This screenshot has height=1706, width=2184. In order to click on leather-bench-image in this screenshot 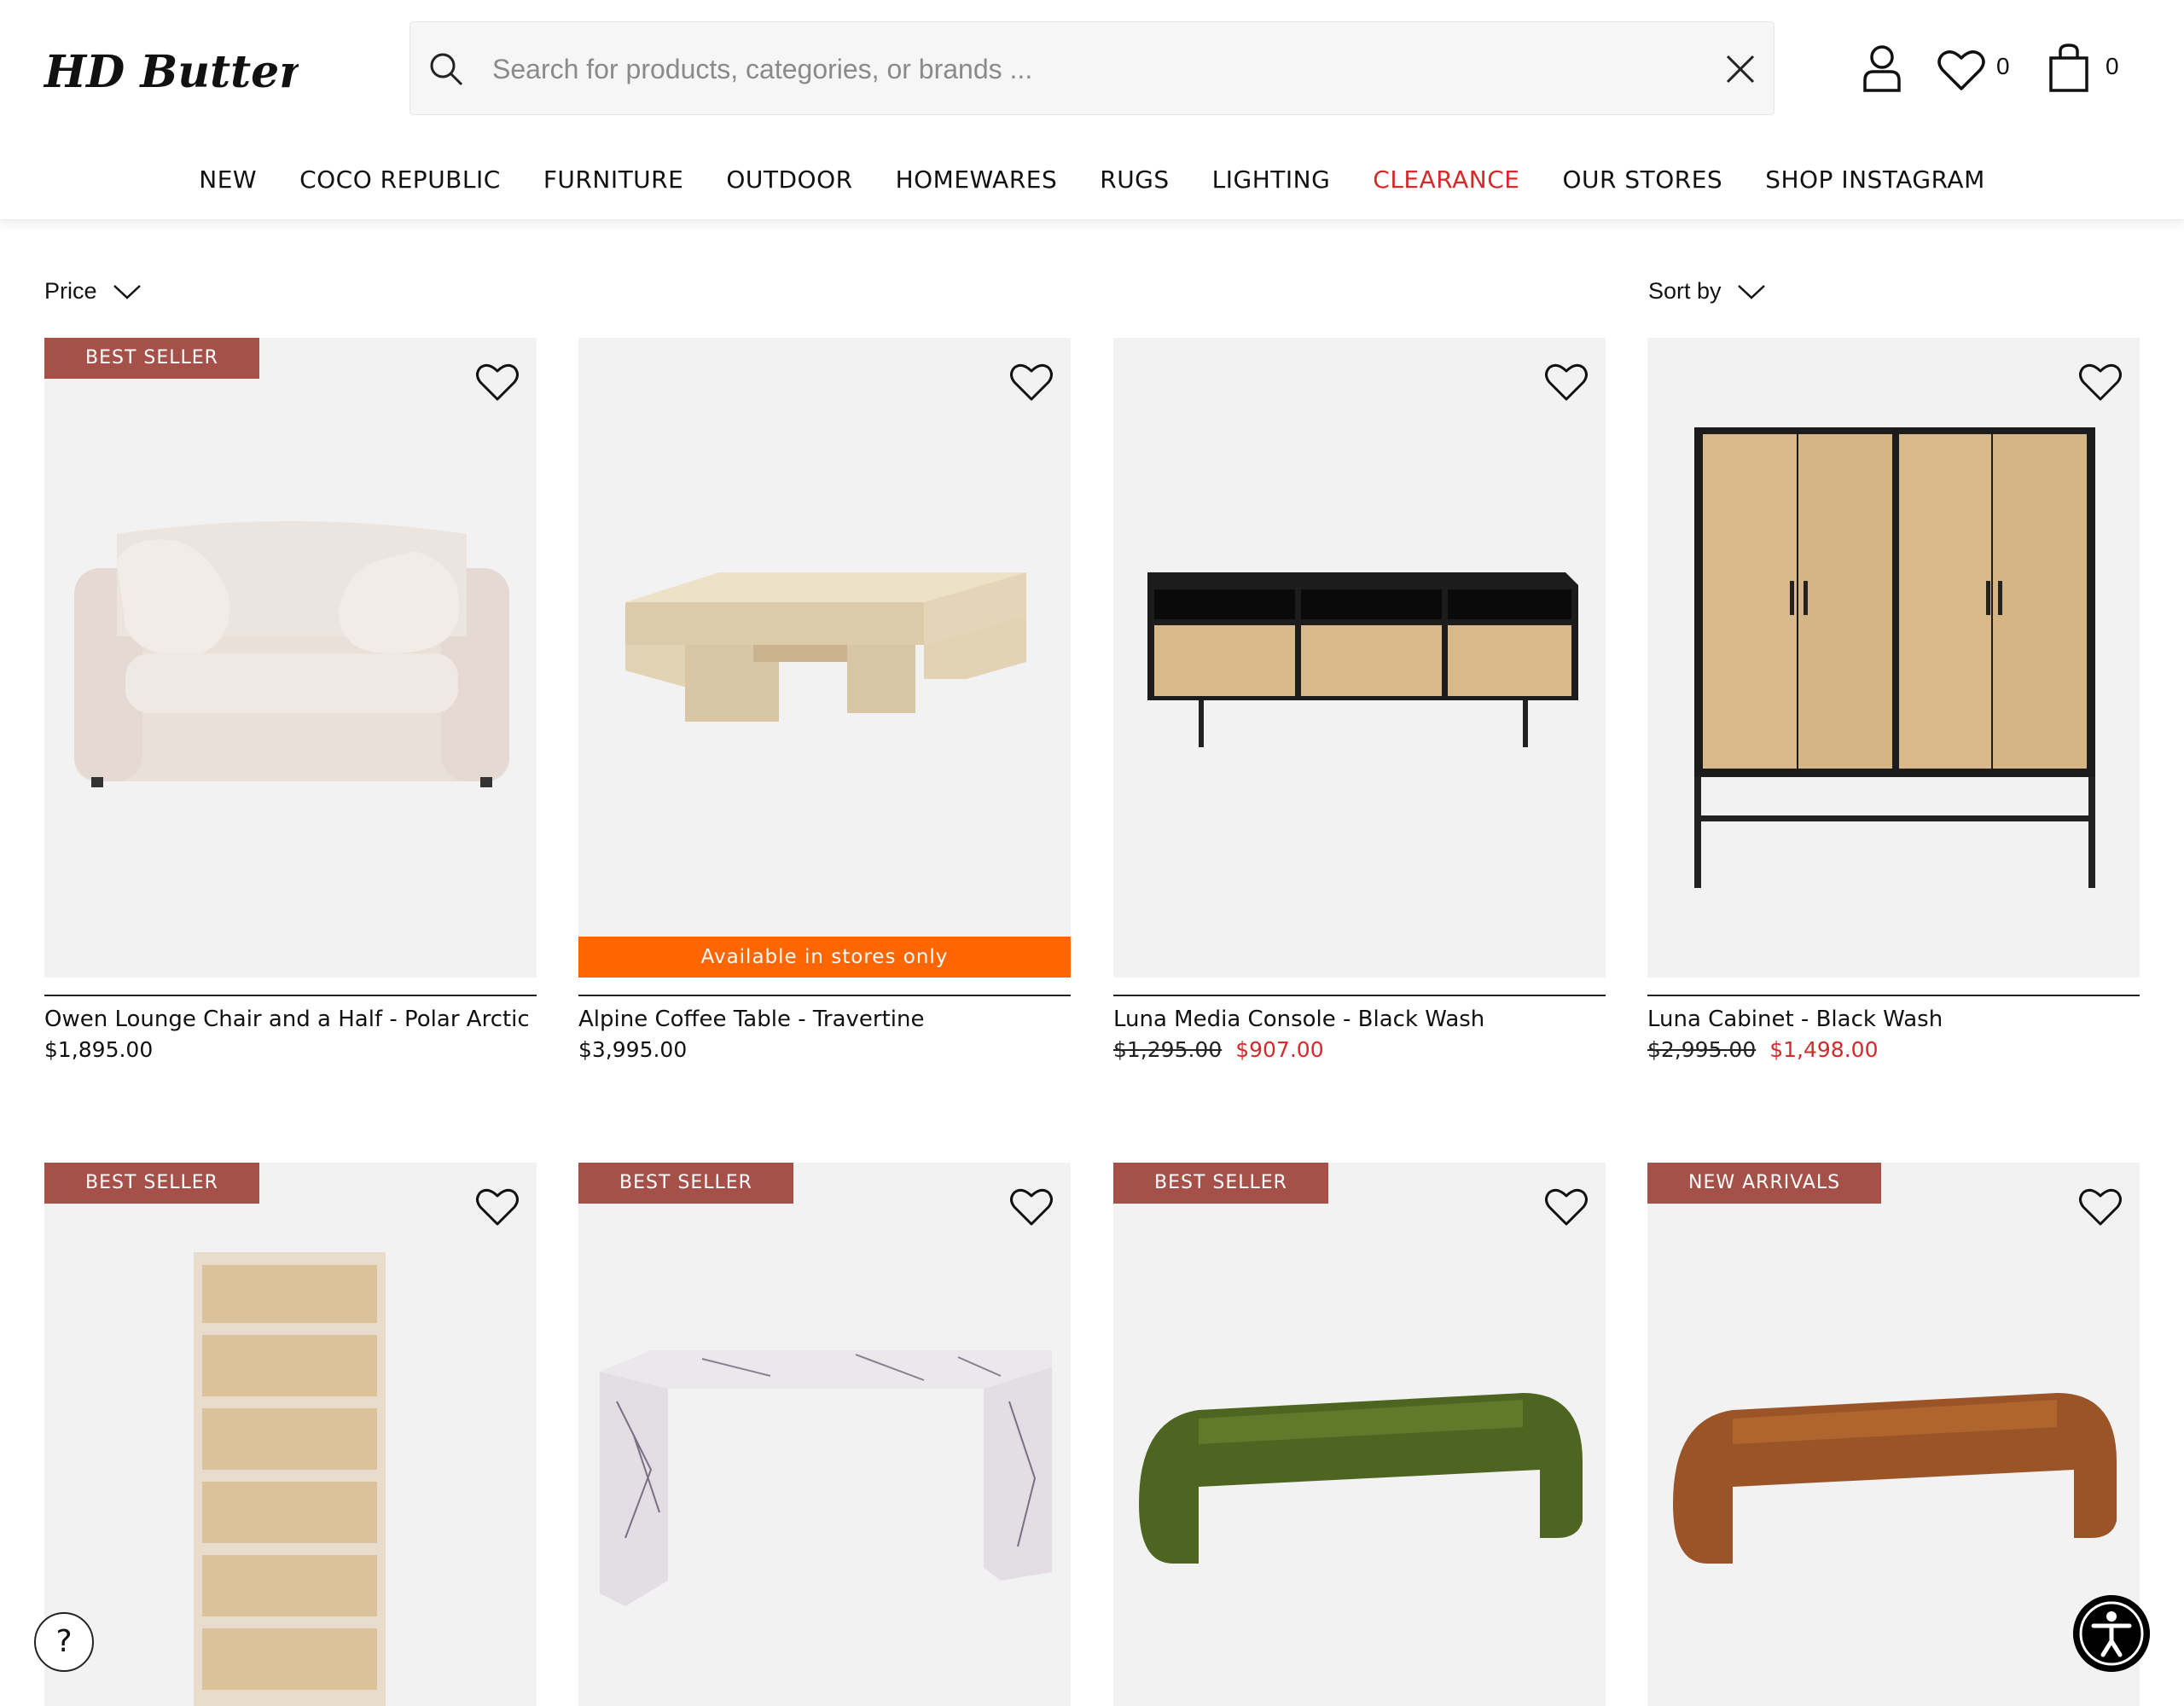, I will do `click(1895, 1478)`.